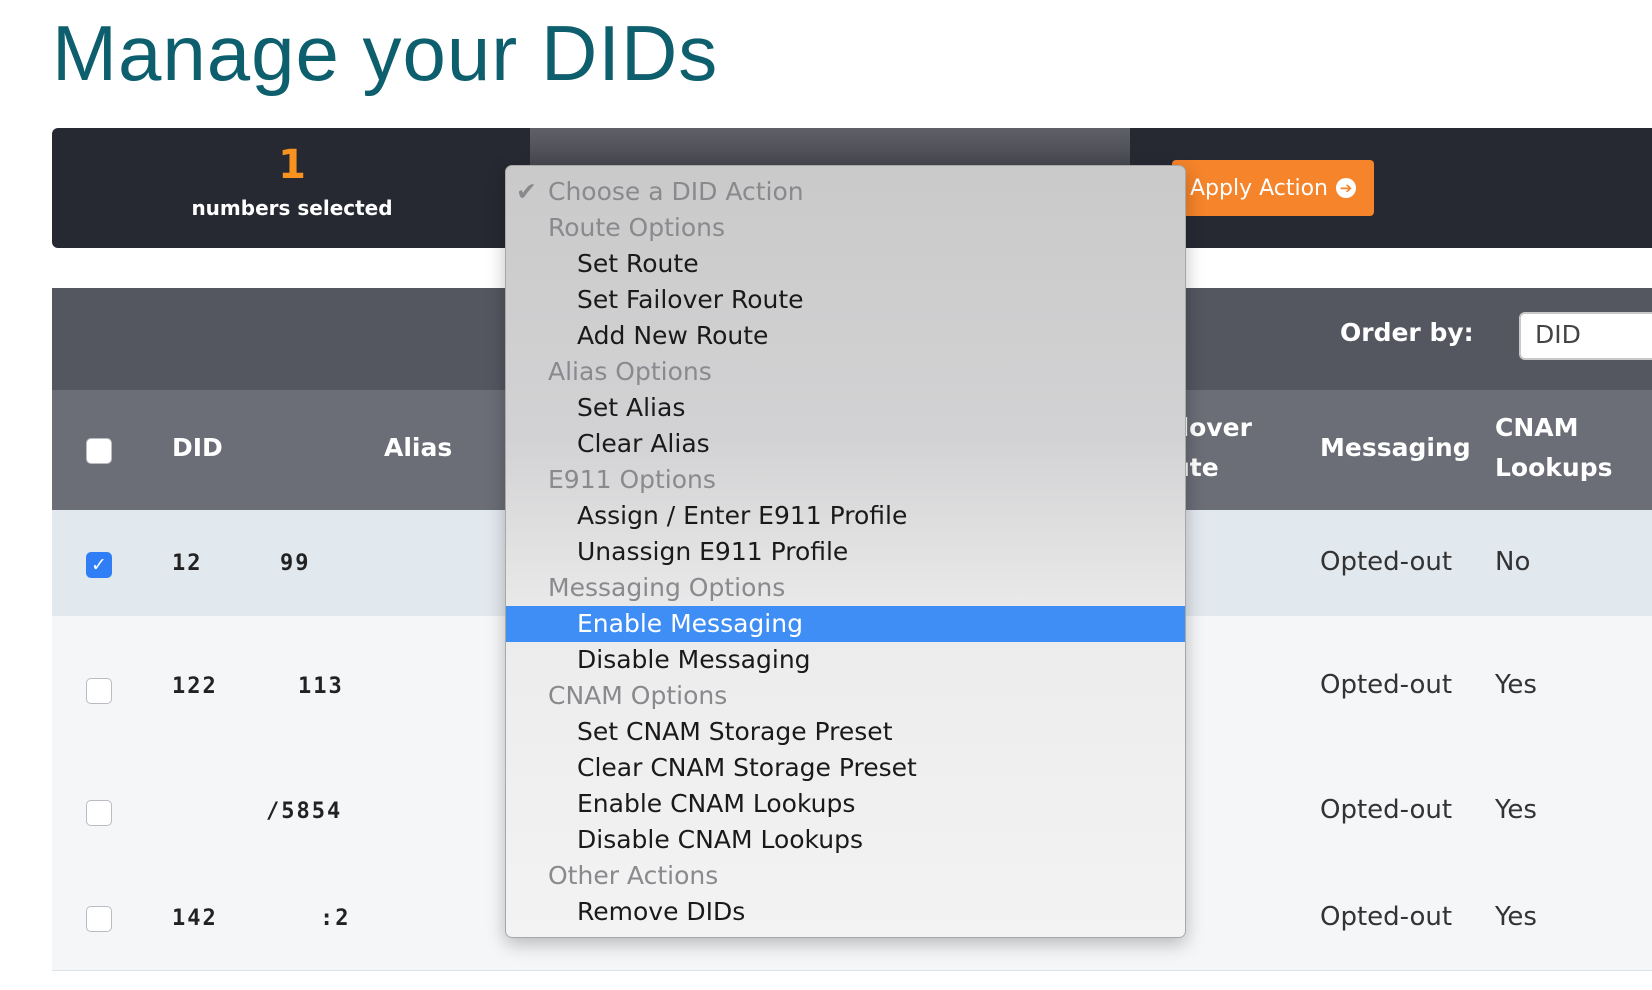  What do you see at coordinates (845, 768) in the screenshot?
I see `dropdown-option: Clear CNAM Storage Preset` at bounding box center [845, 768].